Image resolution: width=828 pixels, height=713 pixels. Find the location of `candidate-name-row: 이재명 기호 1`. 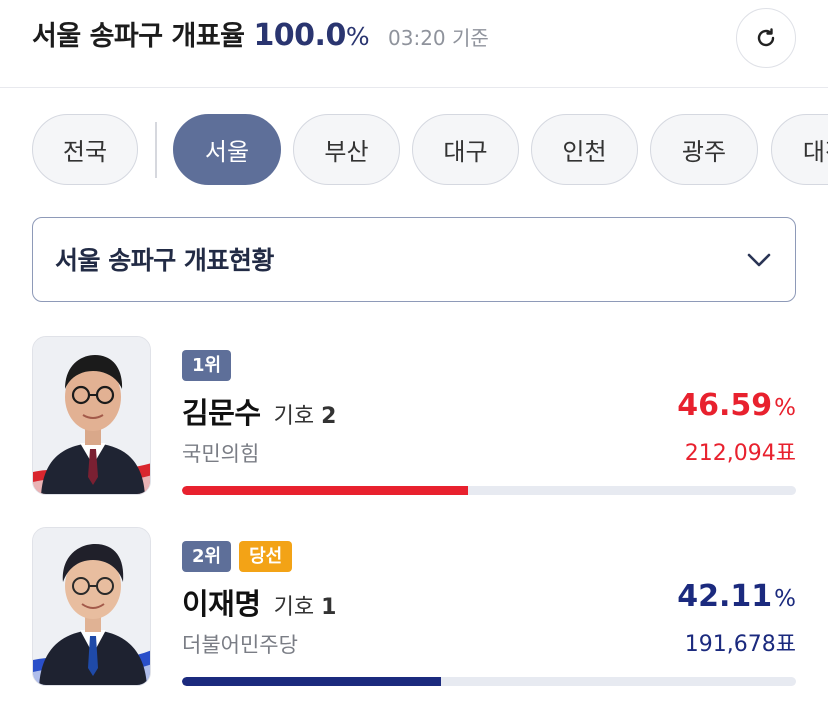

candidate-name-row: 이재명 기호 1 is located at coordinates (259, 602).